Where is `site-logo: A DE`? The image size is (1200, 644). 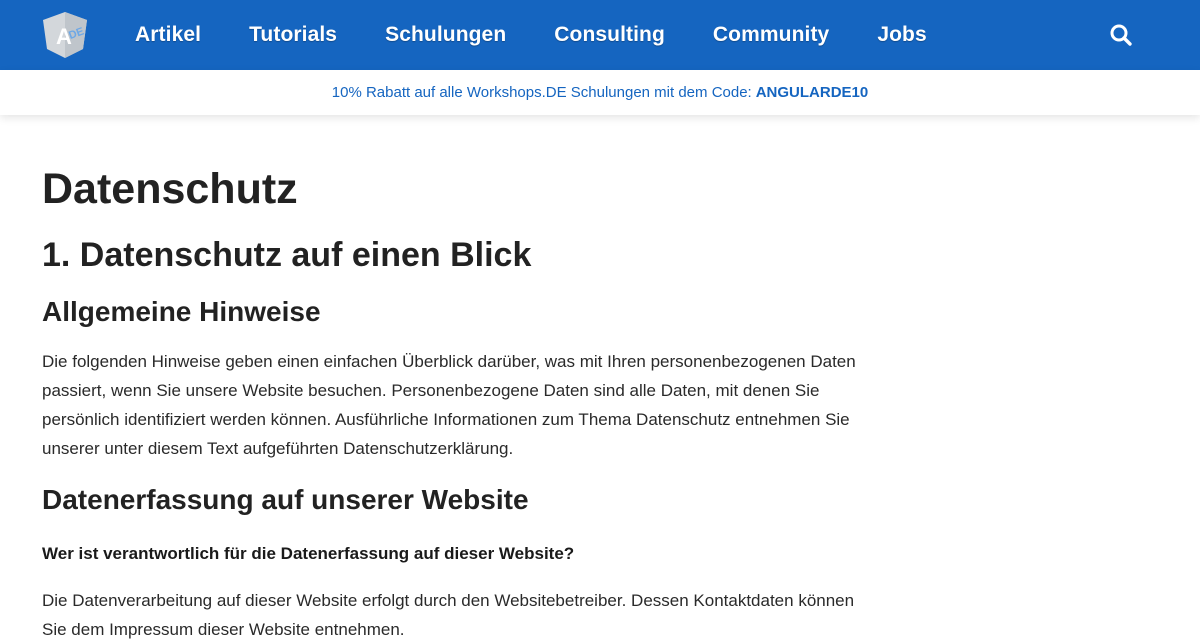
site-logo: A DE is located at coordinates (65, 35).